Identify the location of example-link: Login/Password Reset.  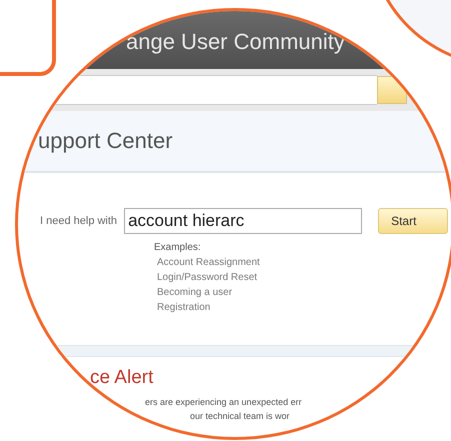
(304, 277).